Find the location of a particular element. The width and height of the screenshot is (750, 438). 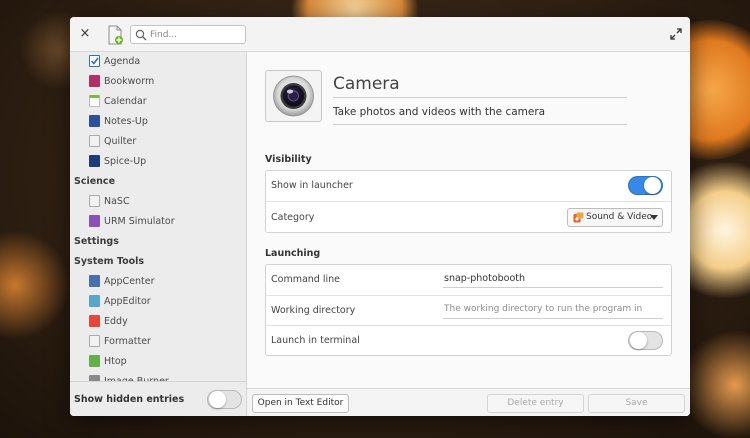

search-icon is located at coordinates (141, 35).